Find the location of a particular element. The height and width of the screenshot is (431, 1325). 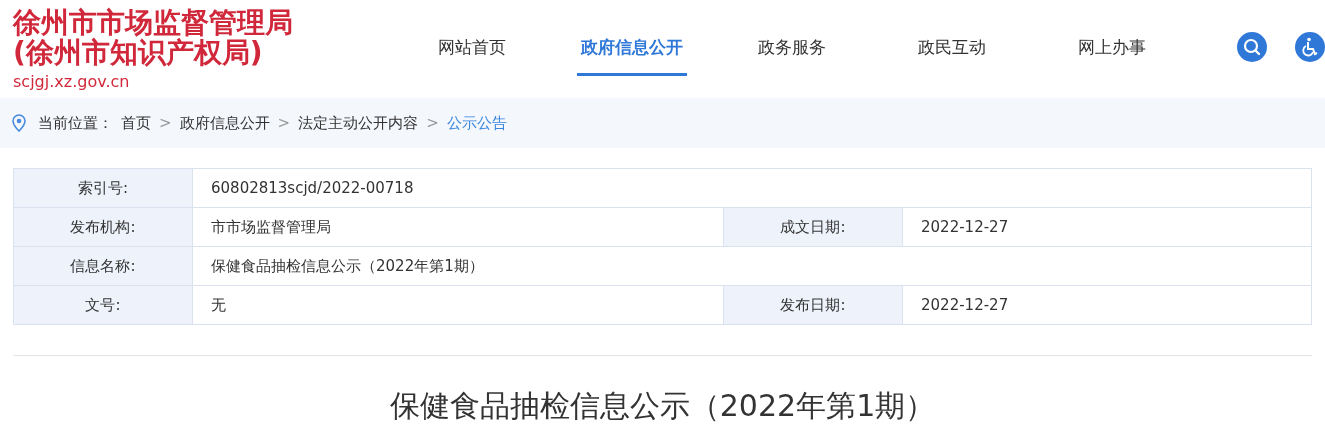

field-label: 发布日期: is located at coordinates (813, 305).